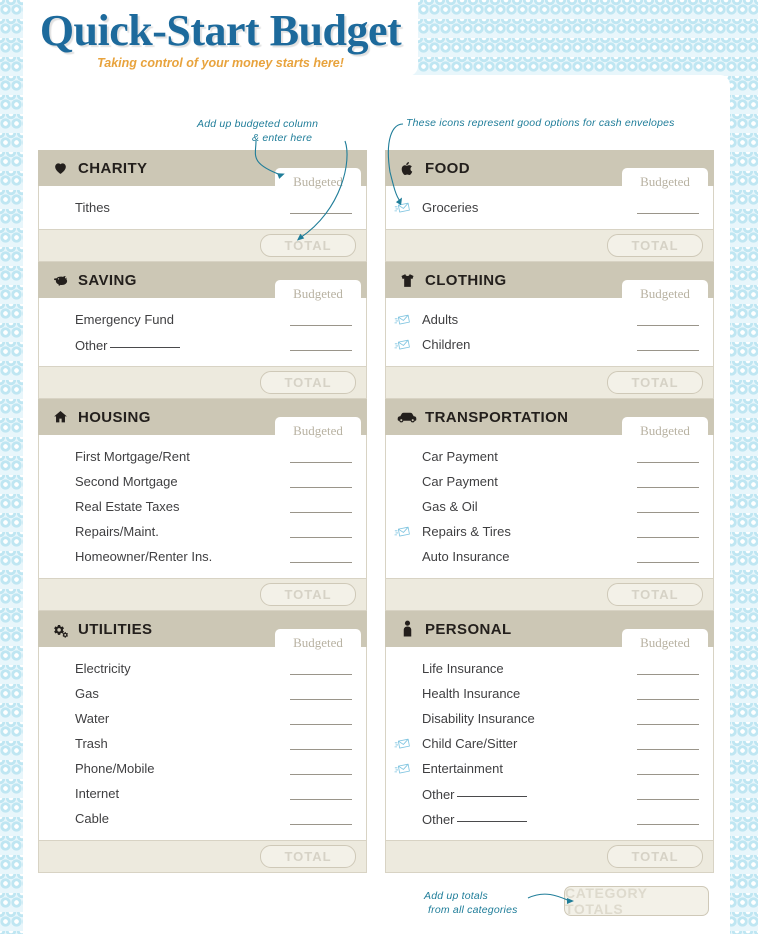 The height and width of the screenshot is (934, 758). I want to click on item-label: Adults, so click(440, 319).